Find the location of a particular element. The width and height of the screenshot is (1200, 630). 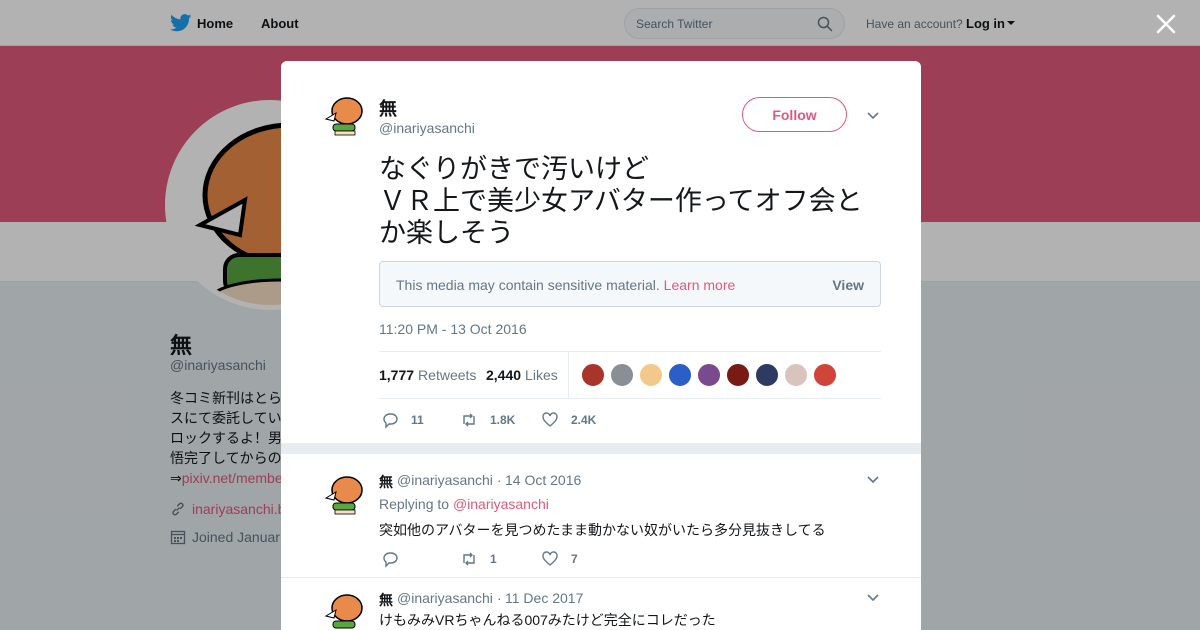

reply-date: 11 Dec 2017 is located at coordinates (544, 598).